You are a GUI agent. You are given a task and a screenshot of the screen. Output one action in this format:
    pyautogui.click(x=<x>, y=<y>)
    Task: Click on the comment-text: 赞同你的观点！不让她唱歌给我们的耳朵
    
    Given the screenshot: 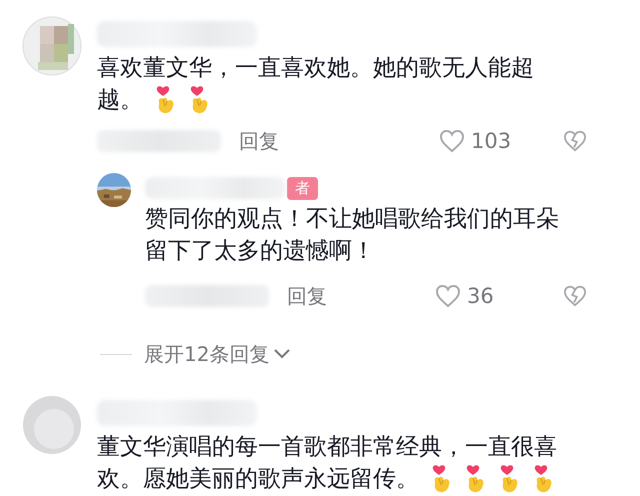 What is the action you would take?
    pyautogui.click(x=352, y=219)
    